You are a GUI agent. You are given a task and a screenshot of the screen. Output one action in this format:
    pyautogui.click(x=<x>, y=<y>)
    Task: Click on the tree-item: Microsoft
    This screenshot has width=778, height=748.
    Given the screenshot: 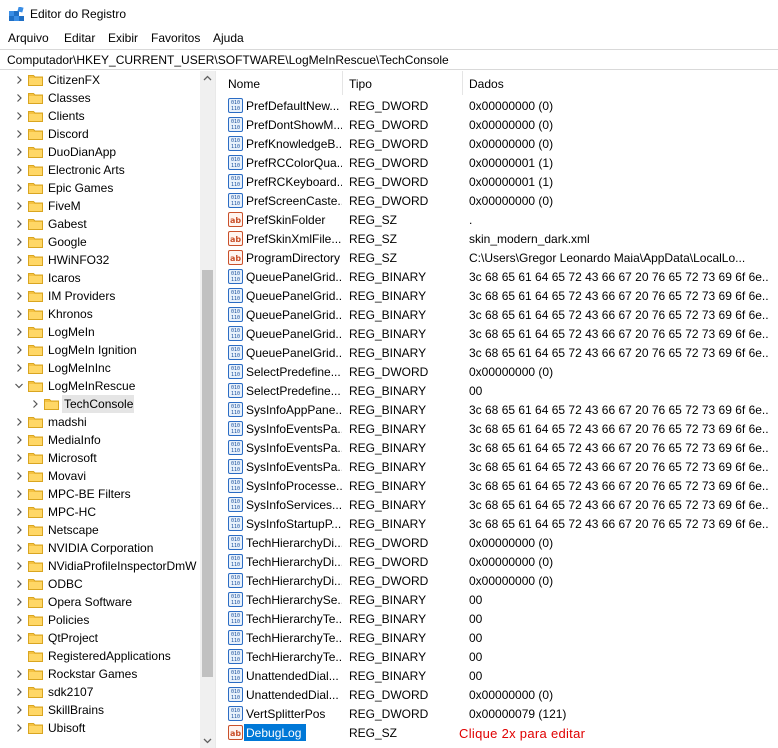 What is the action you would take?
    pyautogui.click(x=100, y=458)
    